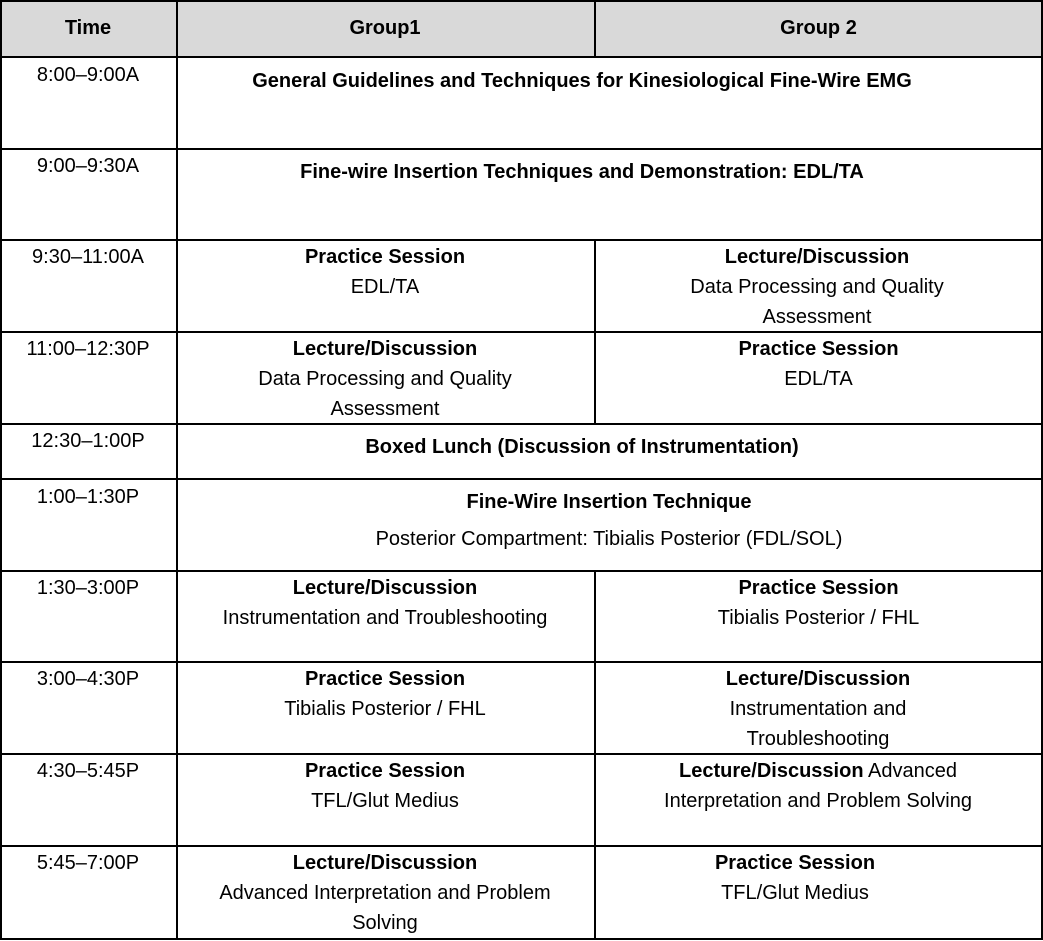  What do you see at coordinates (88, 497) in the screenshot?
I see `time-cell: 1:00–1:30P` at bounding box center [88, 497].